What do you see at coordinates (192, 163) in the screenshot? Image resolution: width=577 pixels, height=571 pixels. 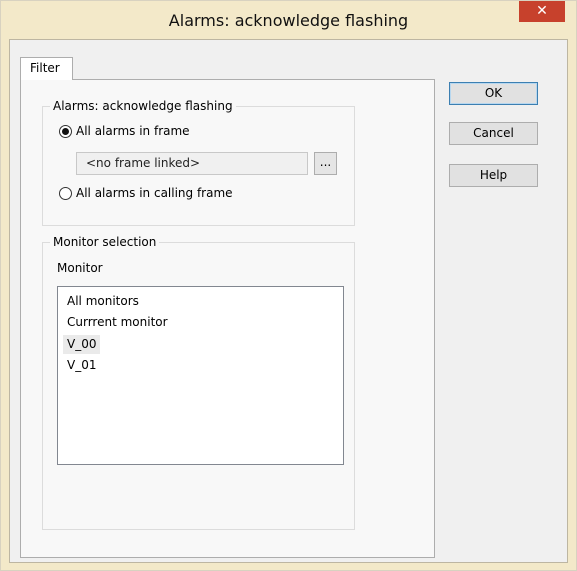 I see `frame-link-field: <no frame linked>` at bounding box center [192, 163].